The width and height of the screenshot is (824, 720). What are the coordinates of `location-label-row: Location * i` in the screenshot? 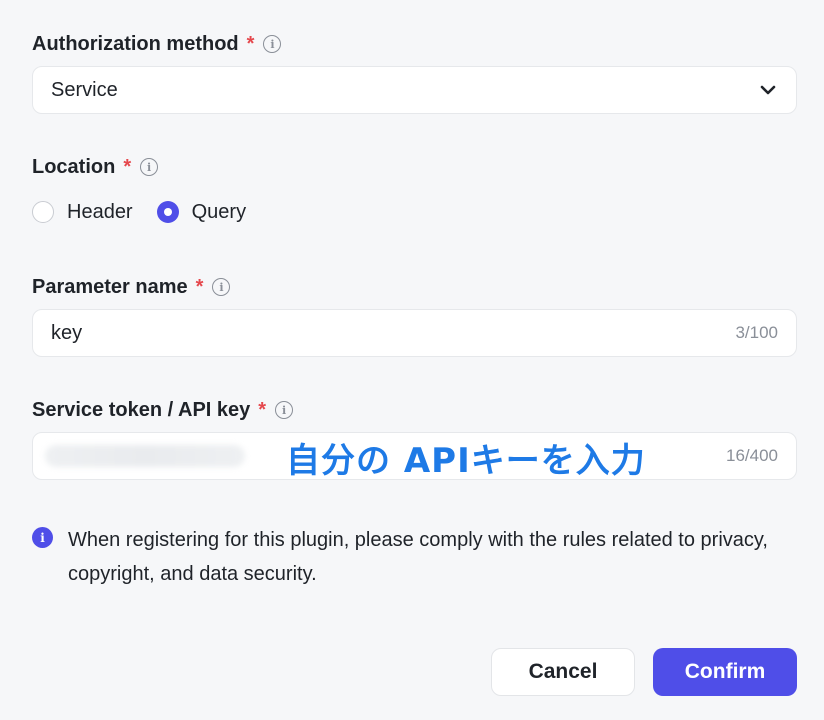 It's located at (95, 167).